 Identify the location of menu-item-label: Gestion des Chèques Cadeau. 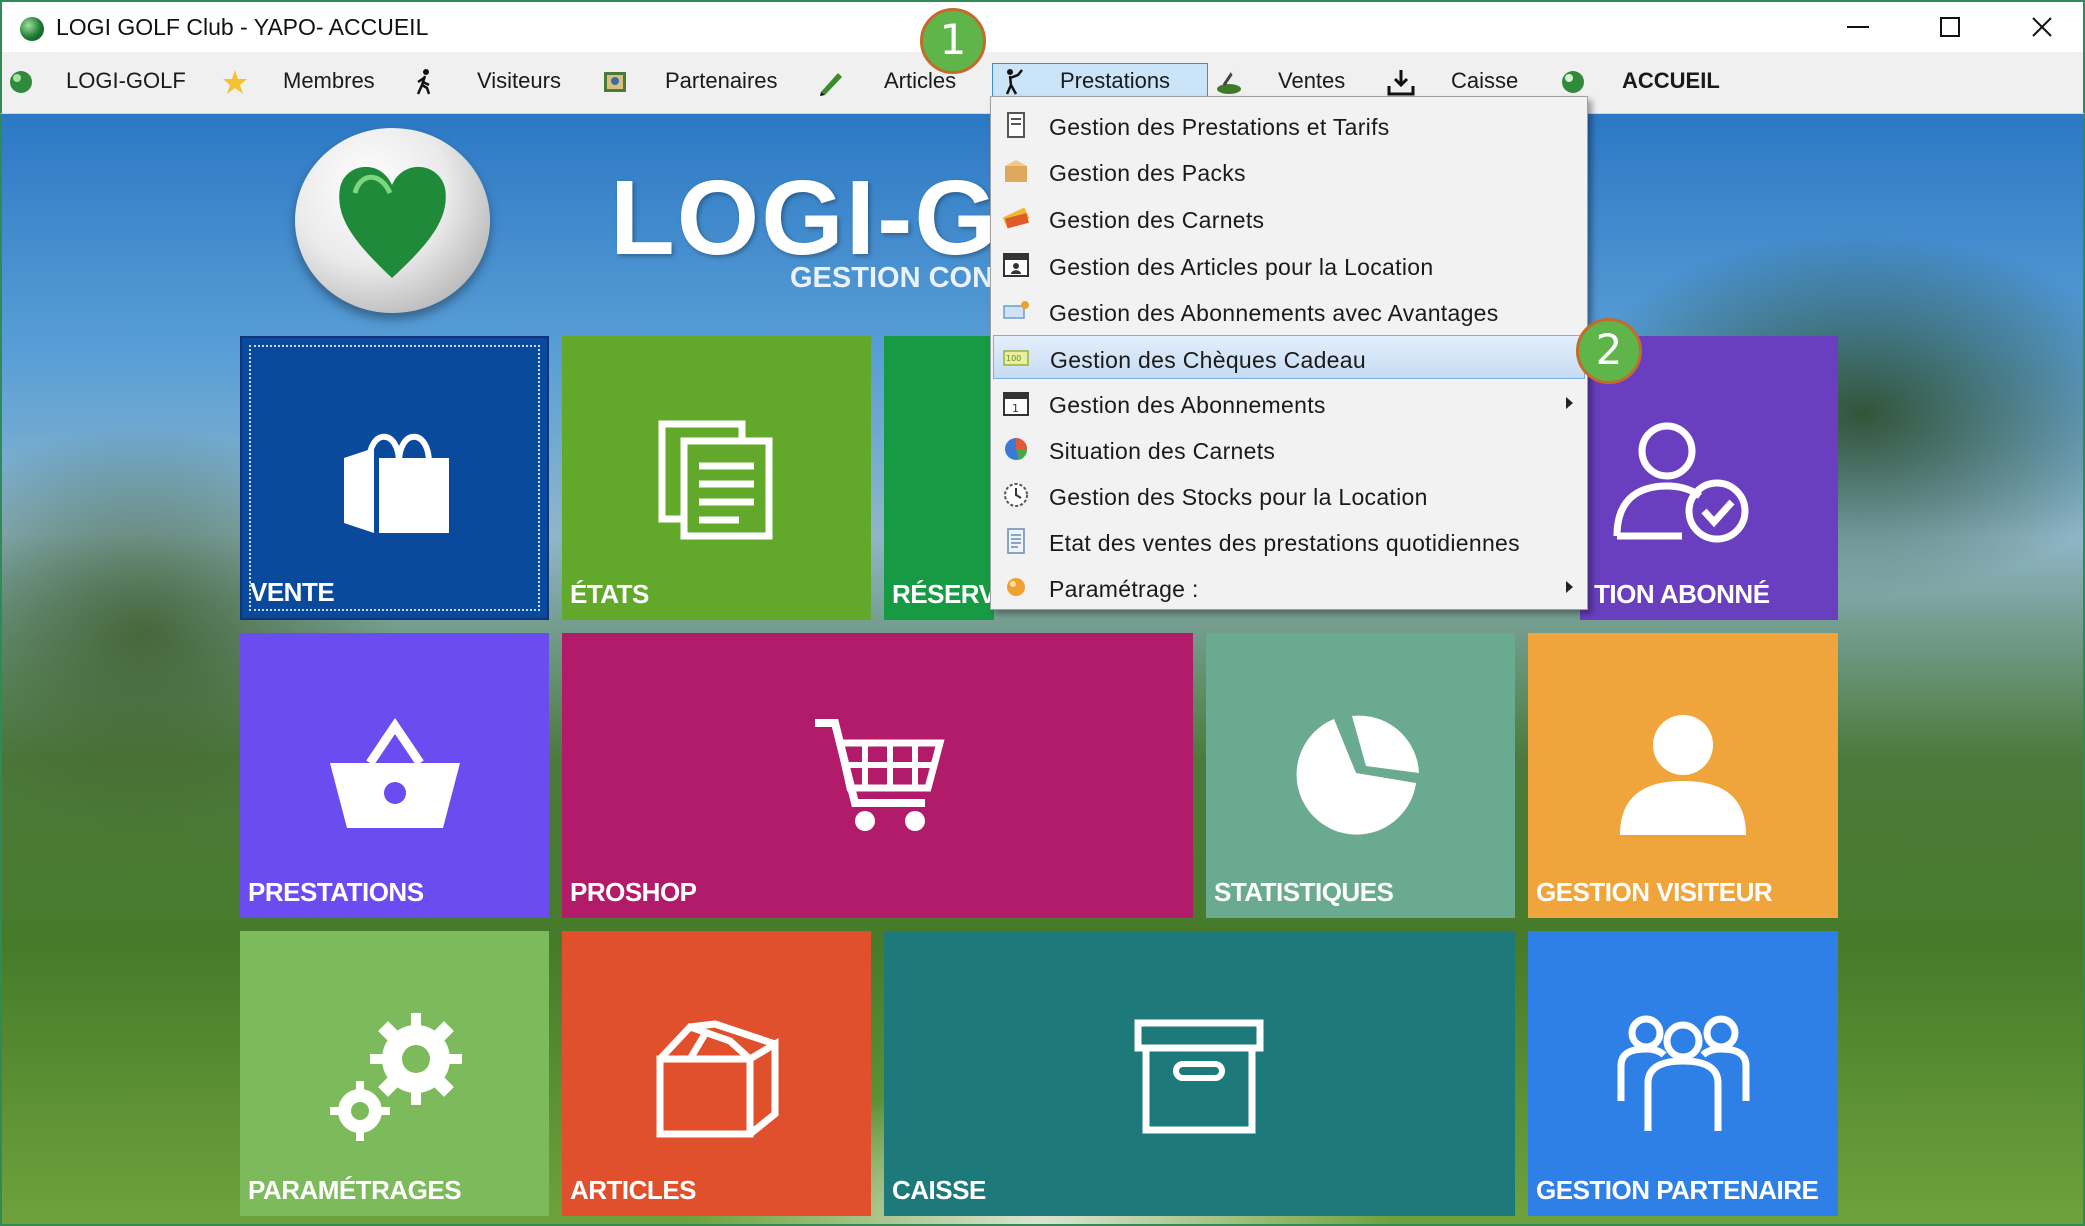
(1208, 360).